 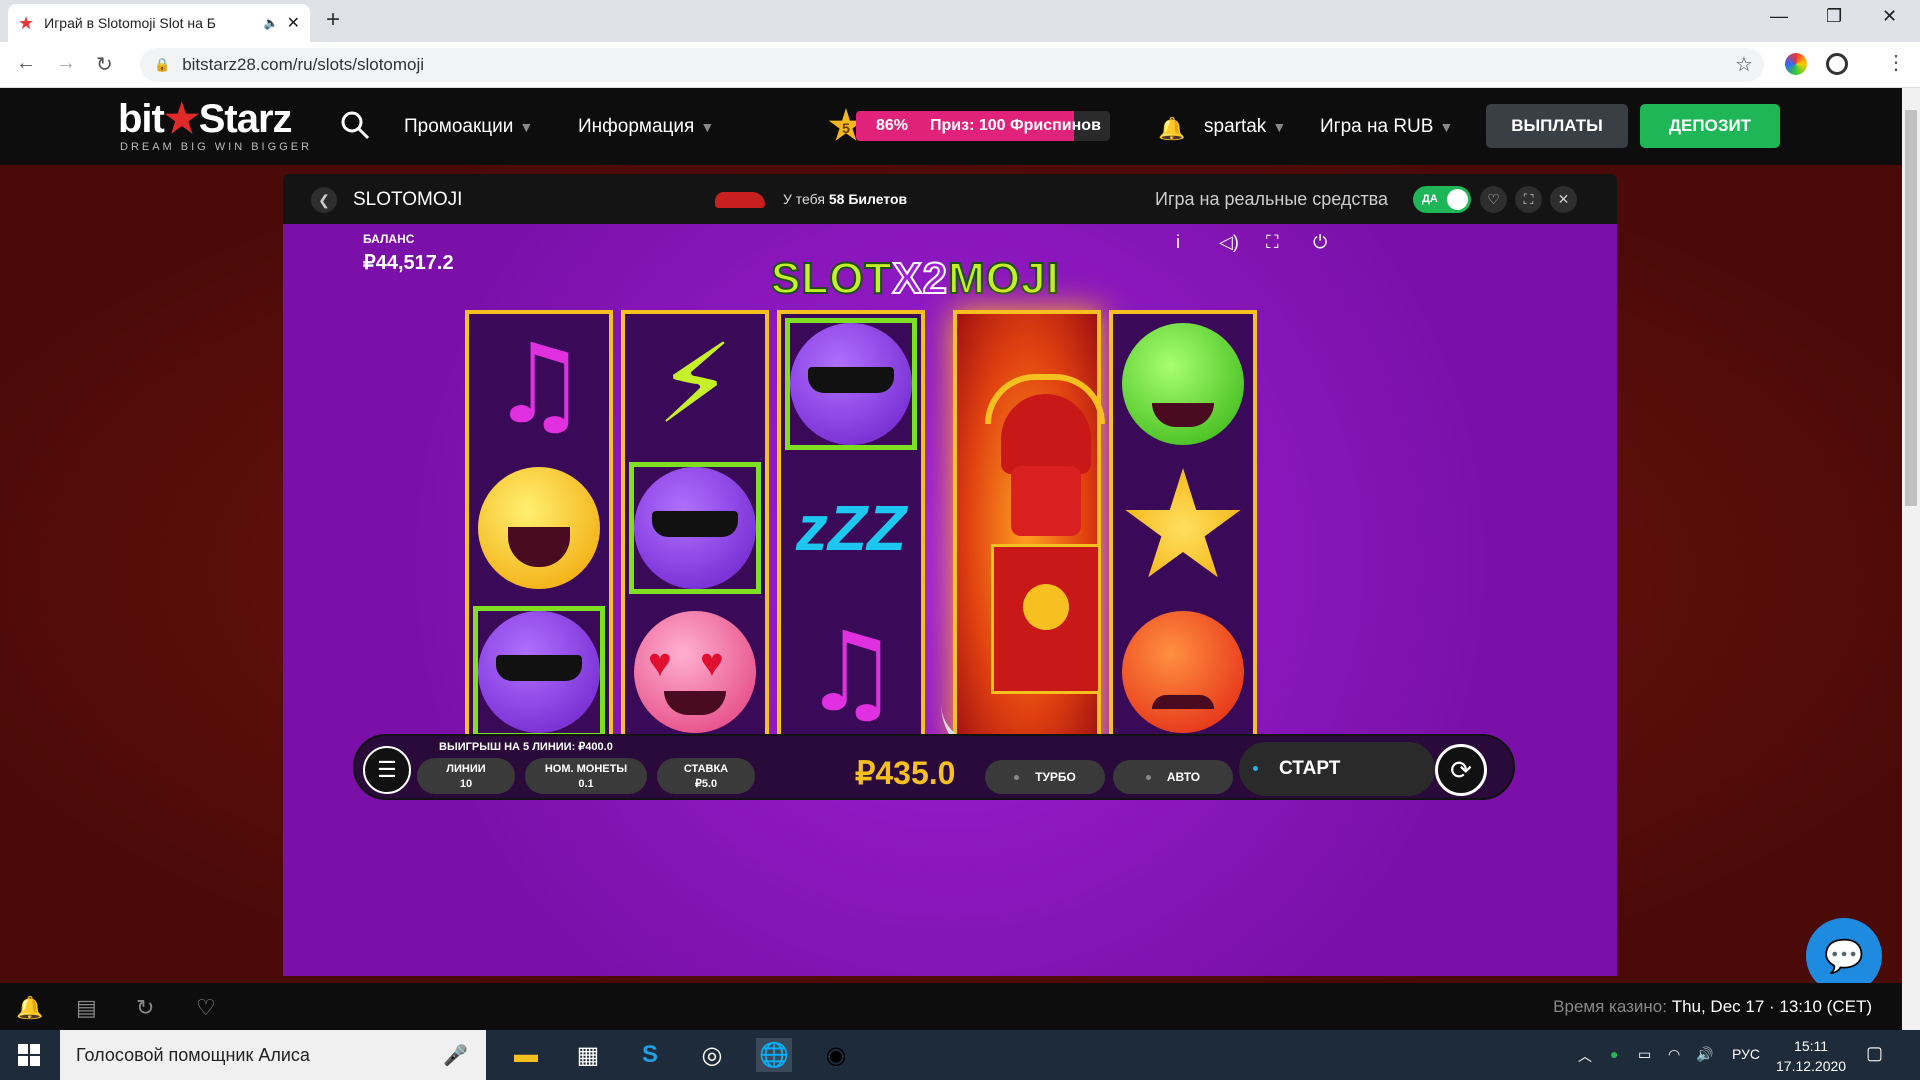 I want to click on forward-arrow-icon: →, so click(x=66, y=63).